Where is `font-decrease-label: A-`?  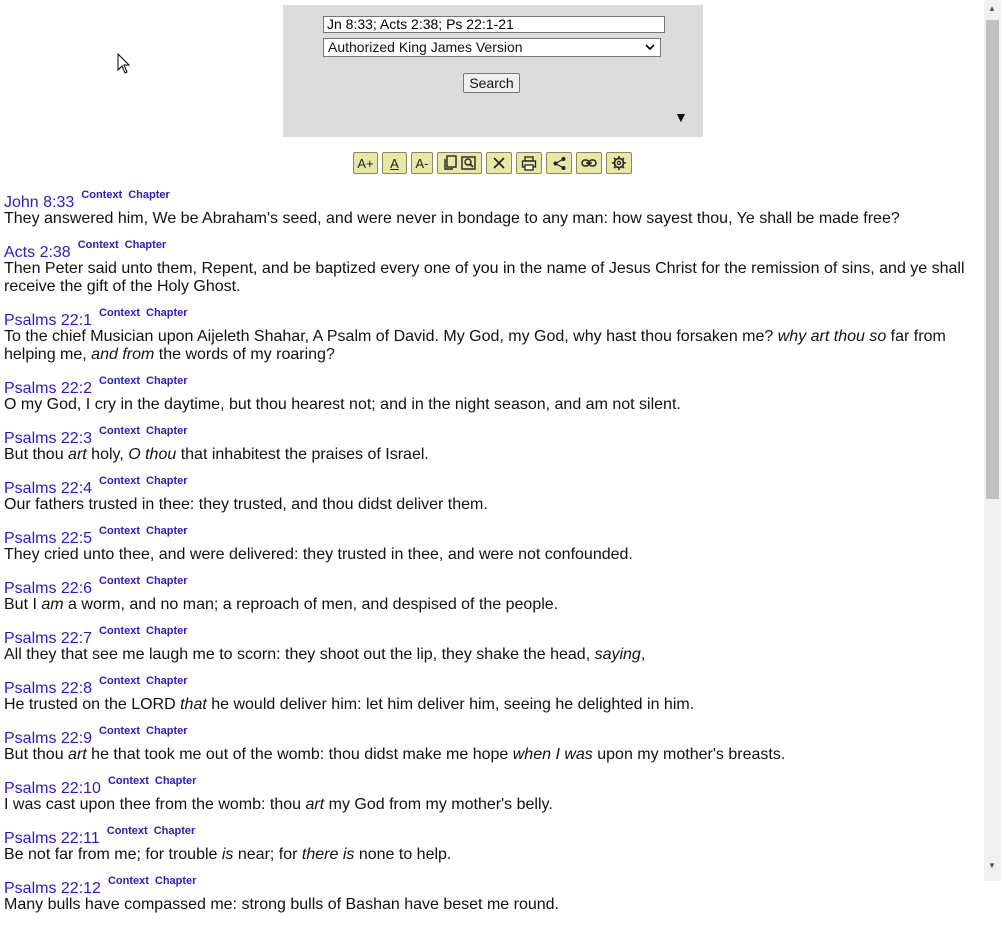 font-decrease-label: A- is located at coordinates (422, 163).